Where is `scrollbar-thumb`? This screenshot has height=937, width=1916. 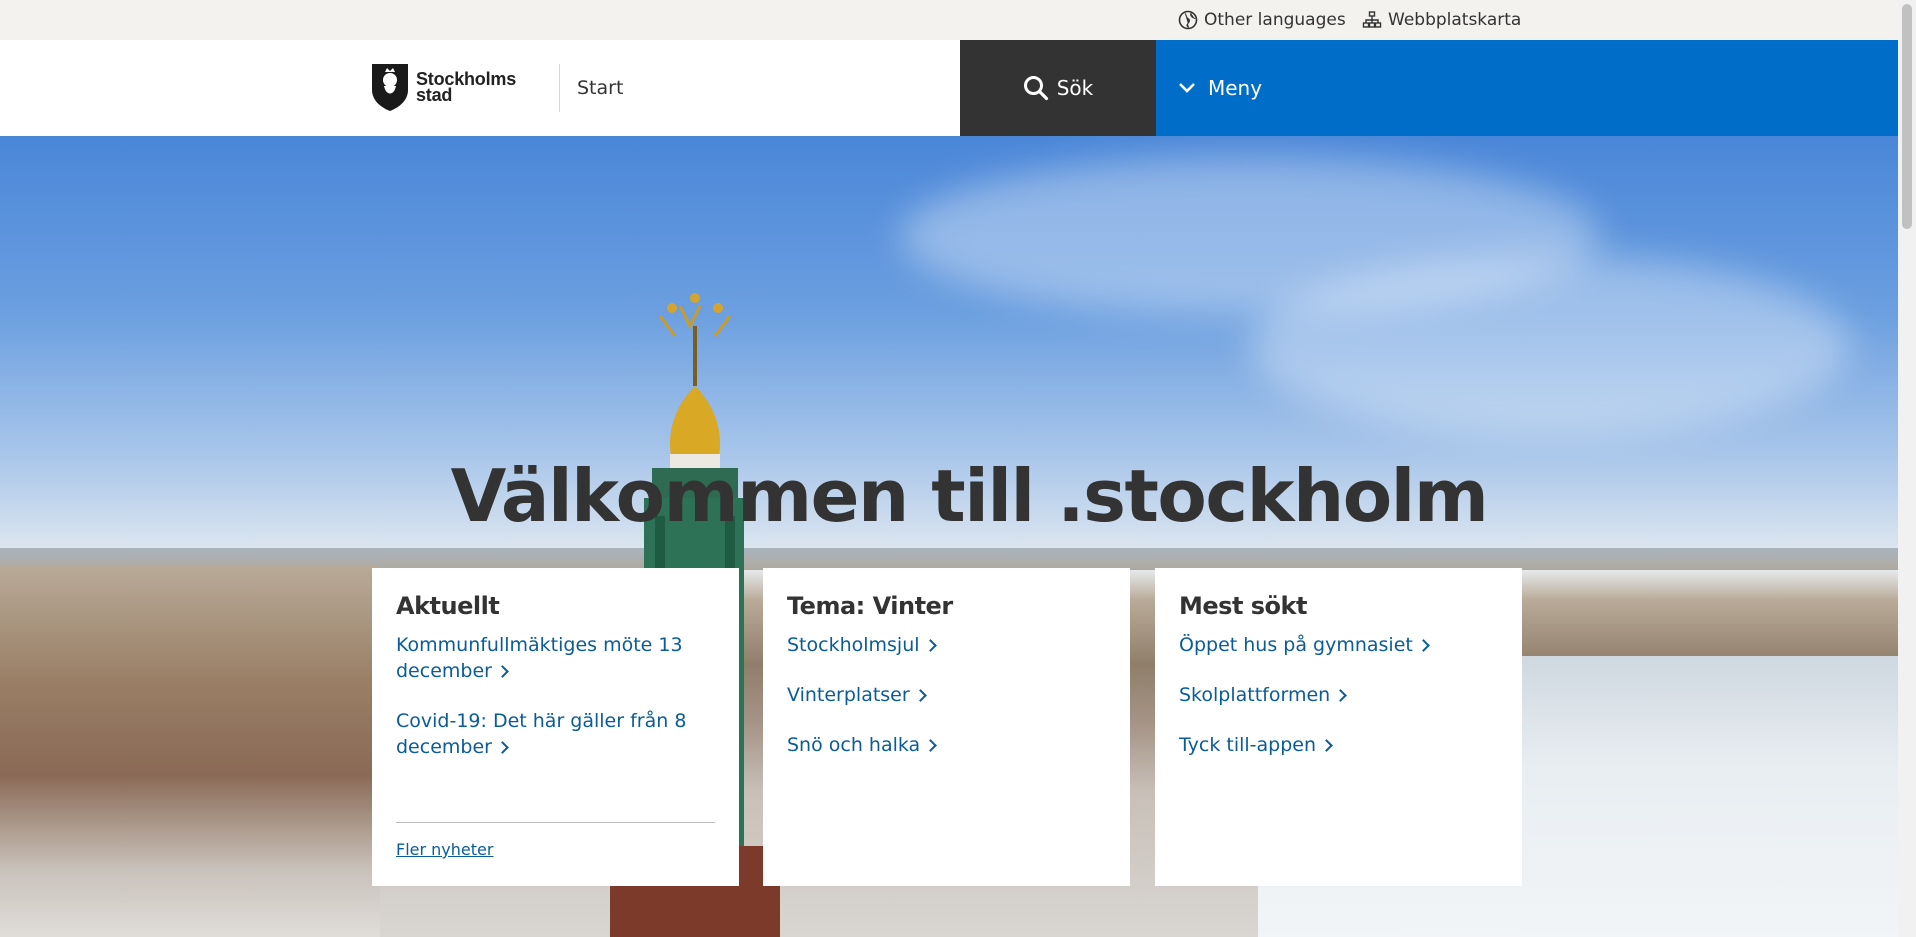 scrollbar-thumb is located at coordinates (1907, 116).